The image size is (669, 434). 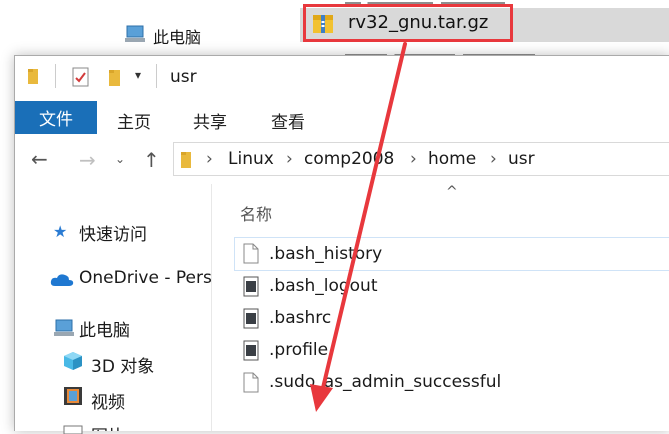 I want to click on nav-videos: 视频, so click(x=108, y=400).